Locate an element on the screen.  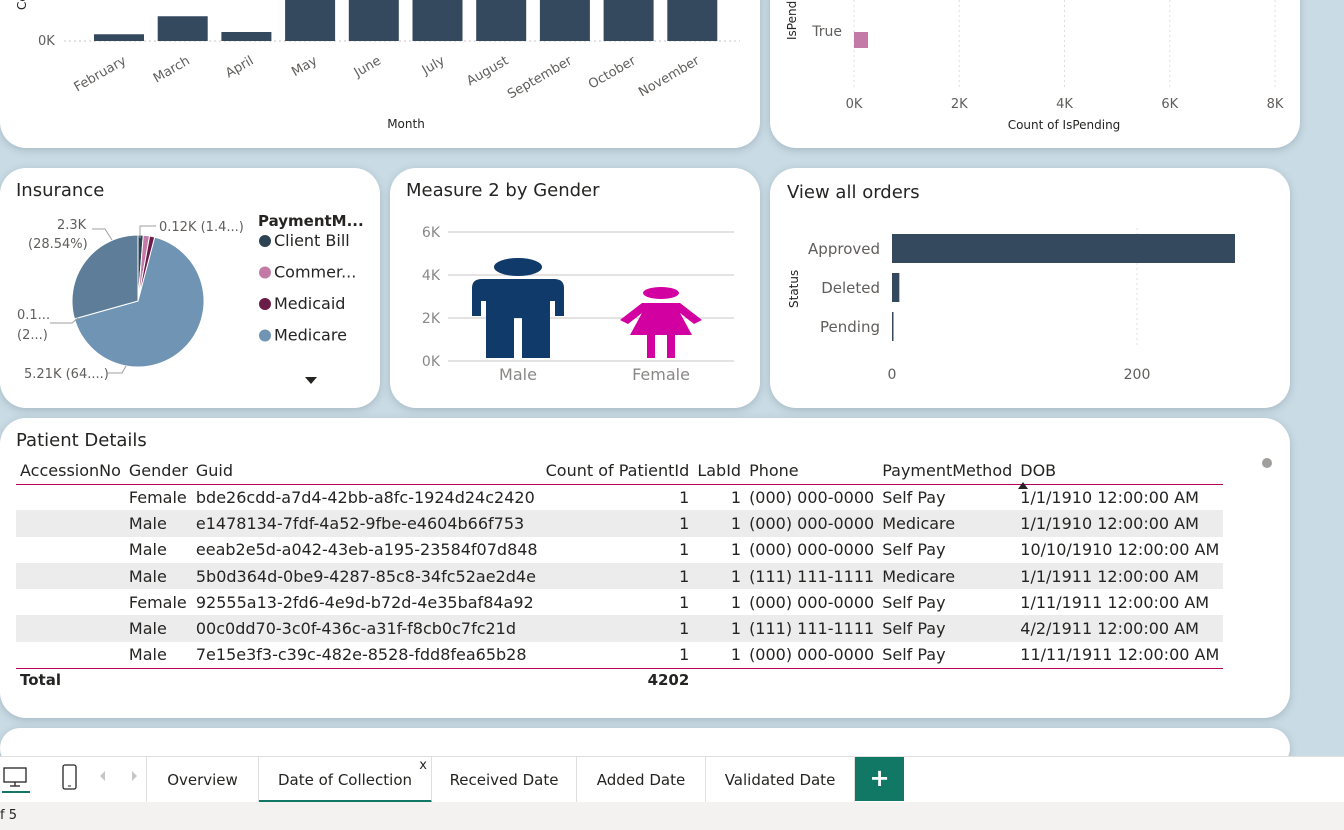
pie-leader-self-pay is located at coordinates (102, 234).